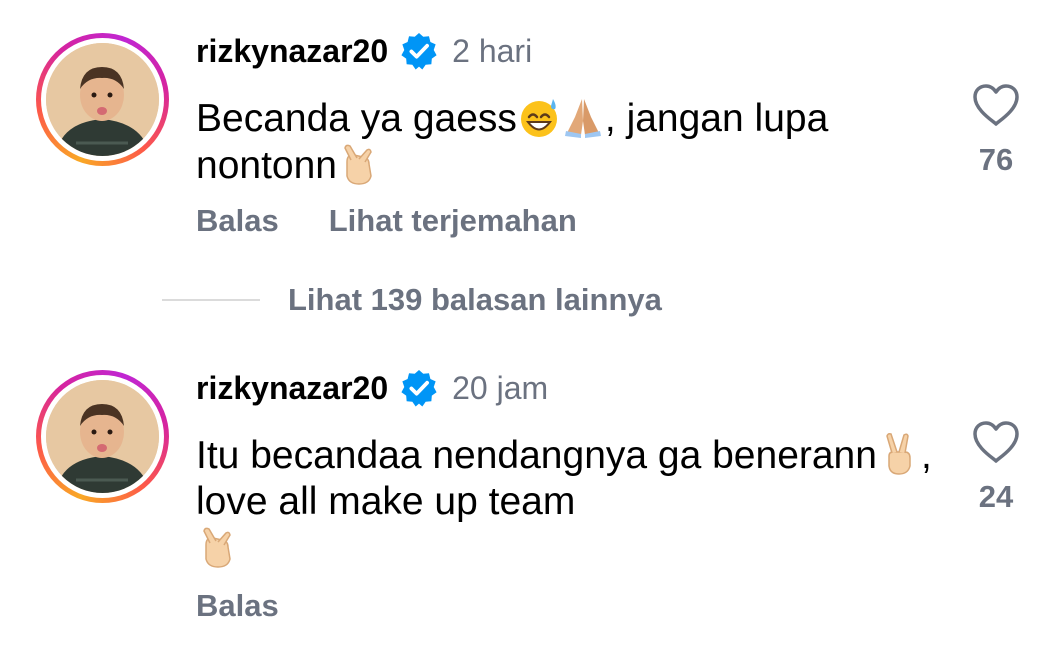 This screenshot has height=645, width=1054. Describe the element at coordinates (453, 221) in the screenshot. I see `see-translation-button: Lihat terjemahan` at that location.